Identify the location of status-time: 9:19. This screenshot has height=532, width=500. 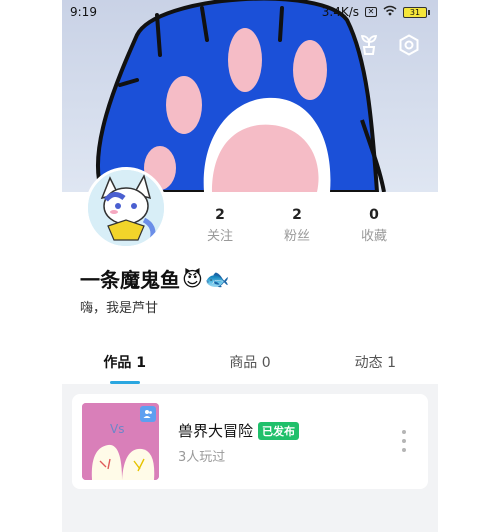
(83, 12).